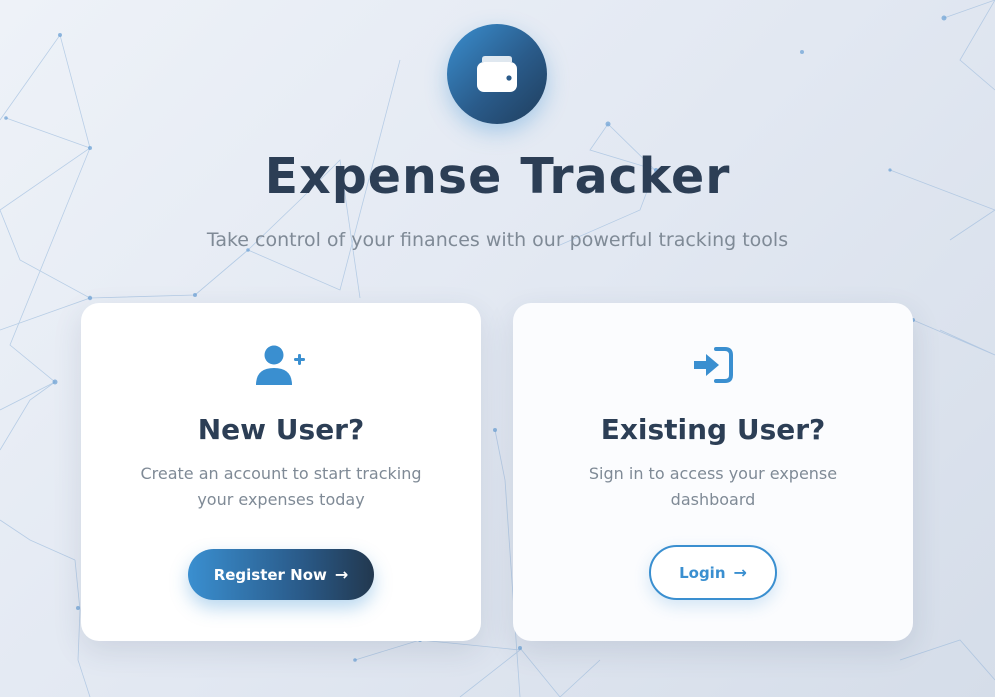 The image size is (995, 697). What do you see at coordinates (713, 486) in the screenshot?
I see `existing-user-description: Sign in to access your expense dashboard` at bounding box center [713, 486].